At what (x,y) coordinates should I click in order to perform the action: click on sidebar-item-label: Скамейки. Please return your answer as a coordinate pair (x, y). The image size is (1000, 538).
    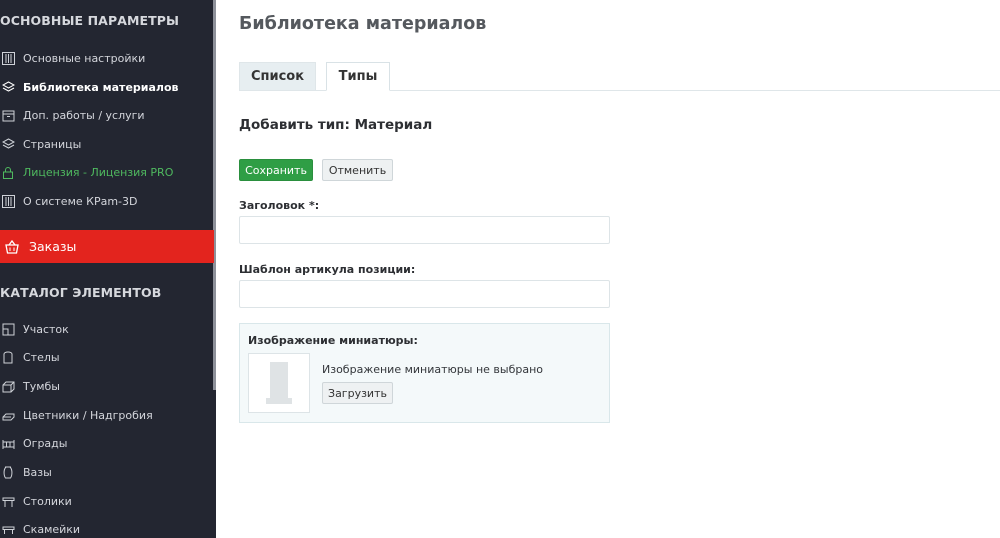
    Looking at the image, I should click on (52, 529).